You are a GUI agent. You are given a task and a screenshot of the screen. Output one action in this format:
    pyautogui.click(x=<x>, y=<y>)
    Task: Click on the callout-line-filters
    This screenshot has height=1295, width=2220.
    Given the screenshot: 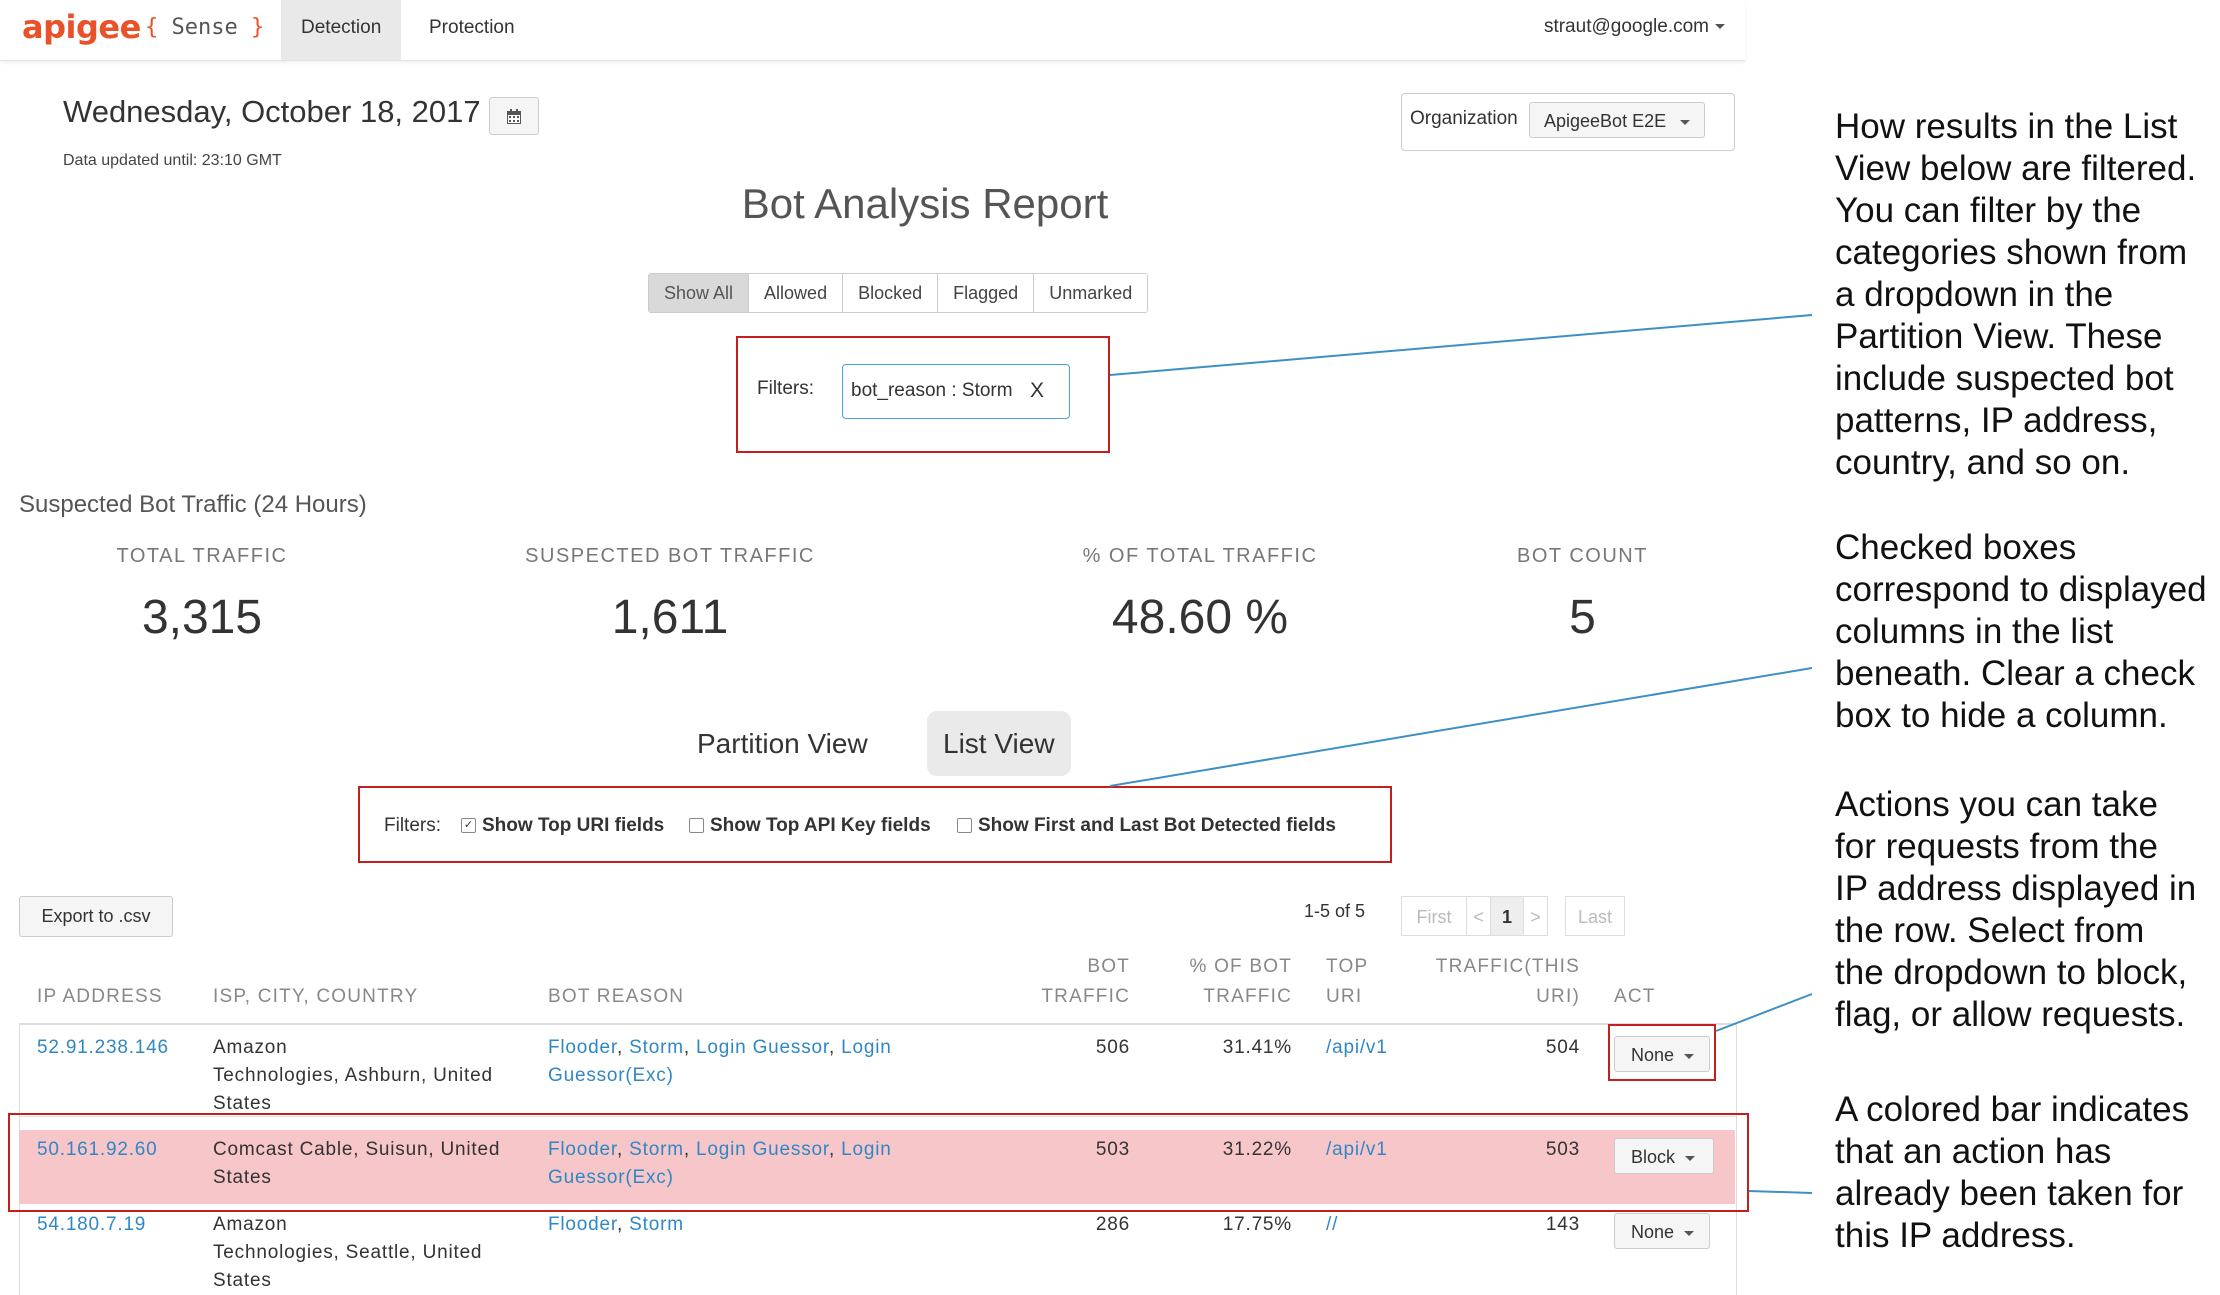 What is the action you would take?
    pyautogui.click(x=1461, y=345)
    